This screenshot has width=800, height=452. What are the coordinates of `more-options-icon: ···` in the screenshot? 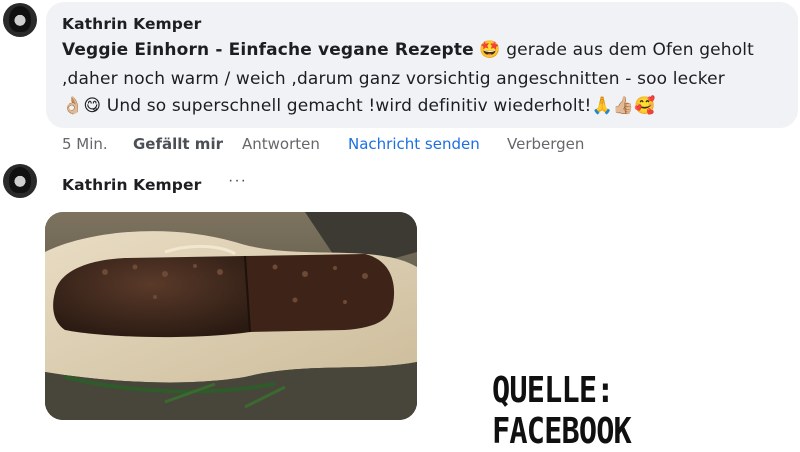 It's located at (237, 181).